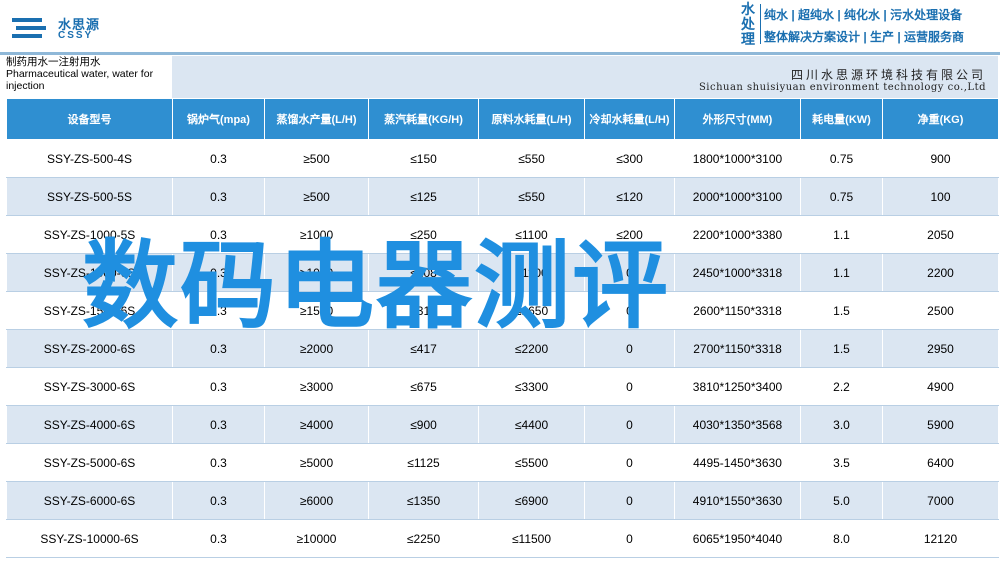 The width and height of the screenshot is (1000, 581). I want to click on table-cell: ≤300, so click(629, 158).